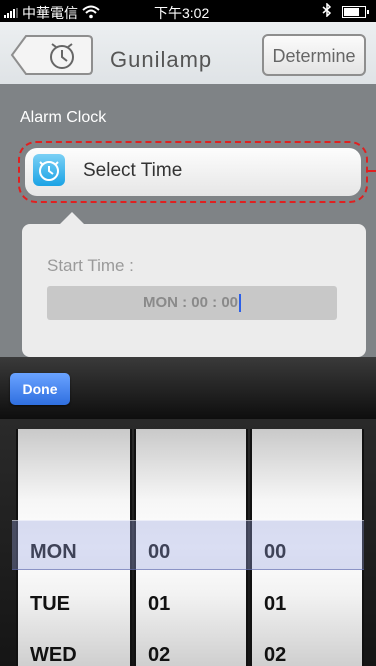  I want to click on day-option: TUE, so click(50, 604).